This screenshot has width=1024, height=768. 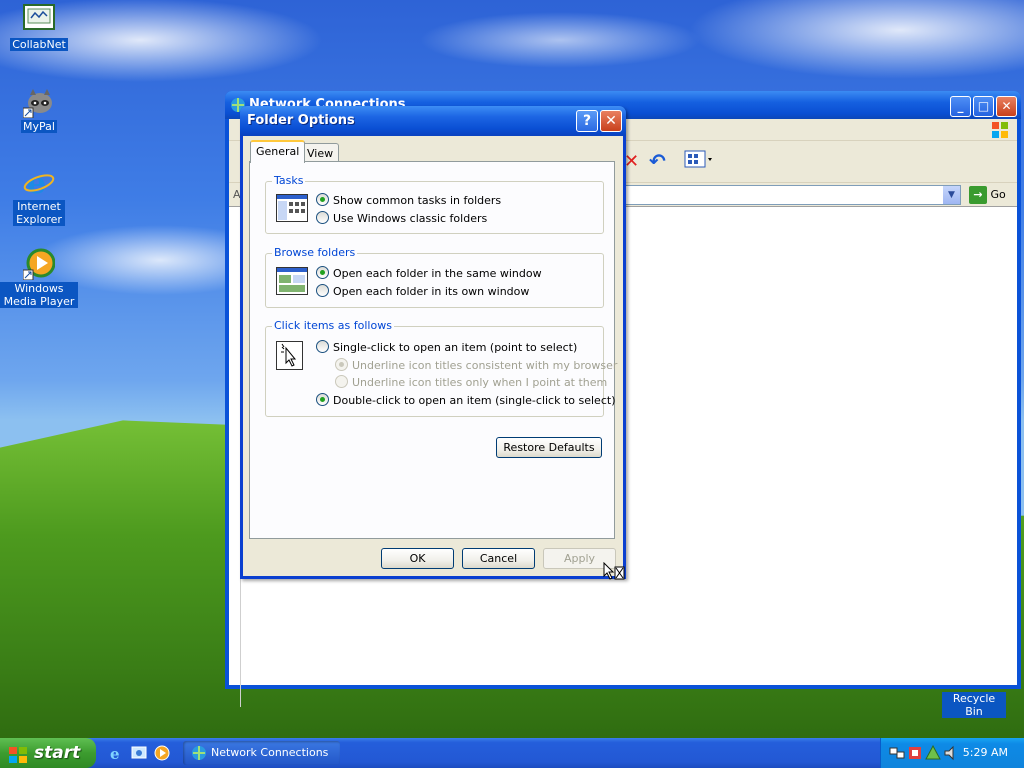 What do you see at coordinates (614, 573) in the screenshot?
I see `resize-cursor-icon` at bounding box center [614, 573].